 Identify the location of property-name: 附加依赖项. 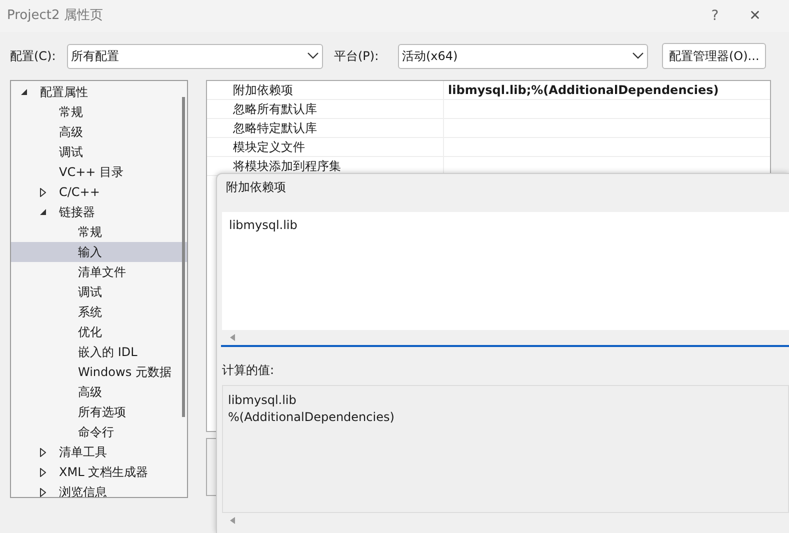
(263, 90).